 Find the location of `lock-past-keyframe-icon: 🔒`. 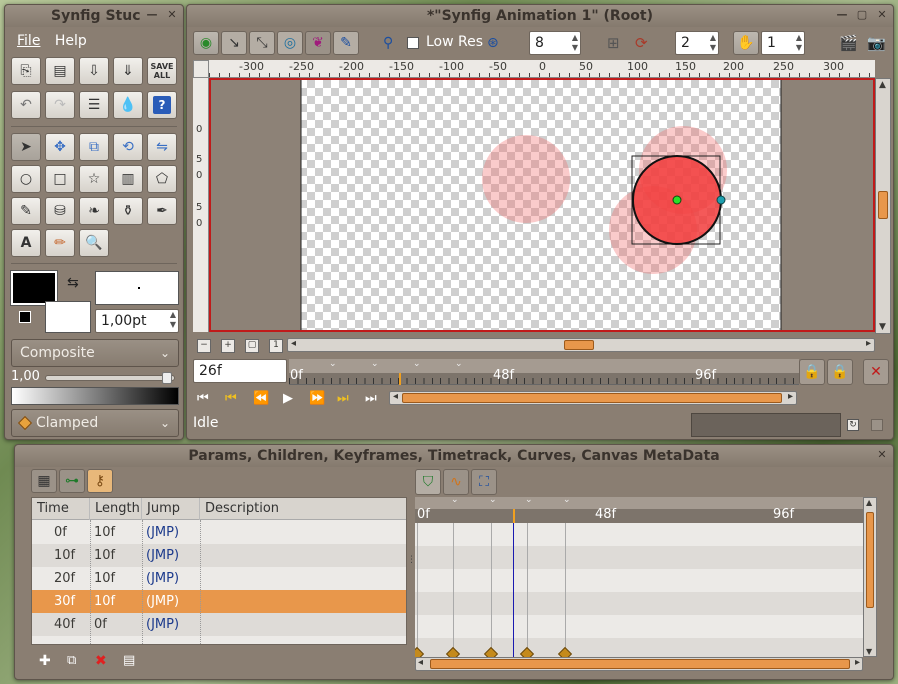

lock-past-keyframe-icon: 🔒 is located at coordinates (812, 372).